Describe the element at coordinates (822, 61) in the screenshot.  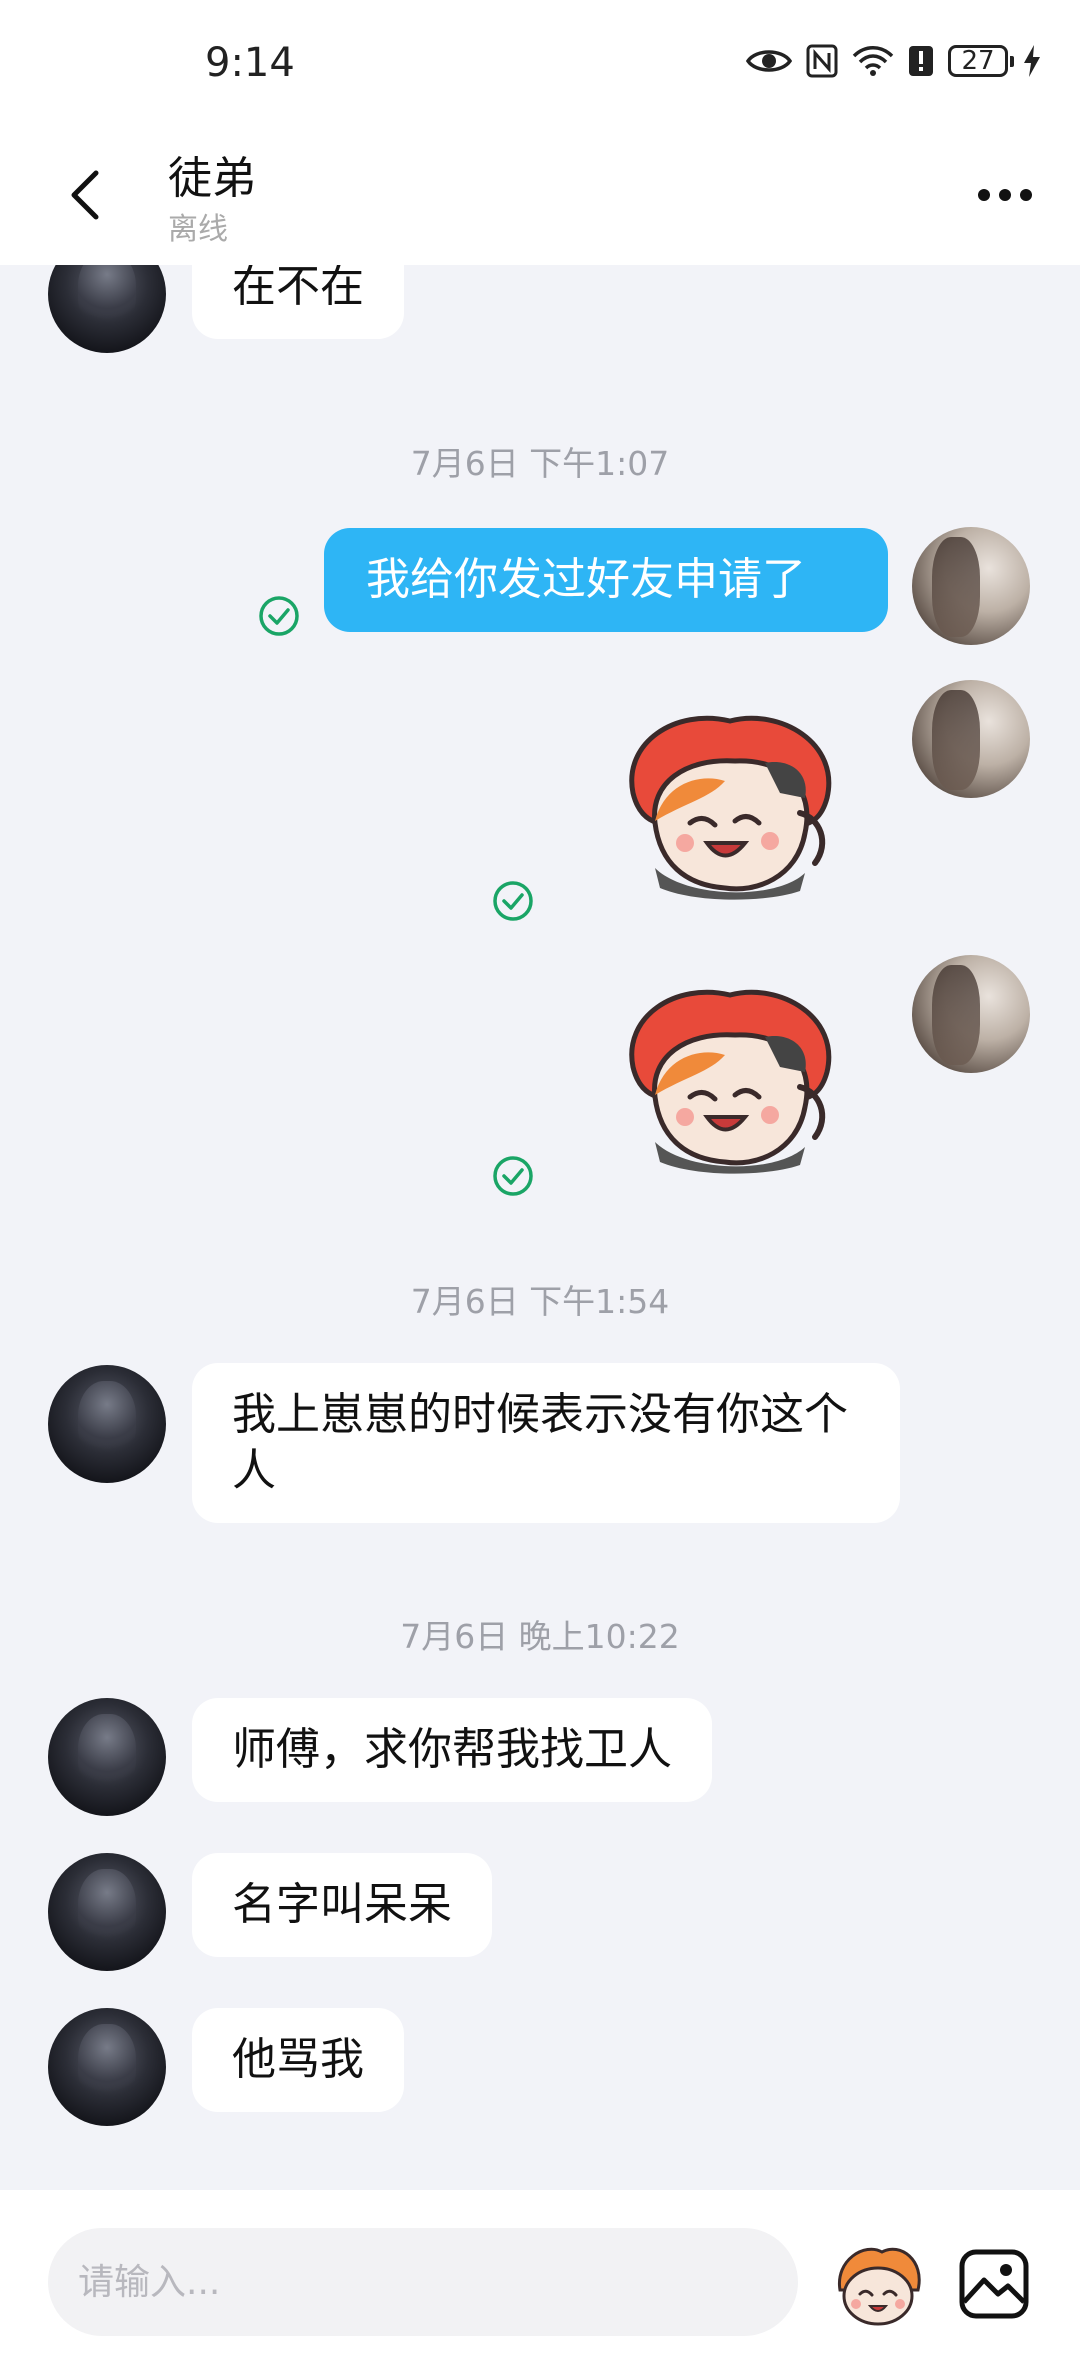
I see `nfc-icon` at that location.